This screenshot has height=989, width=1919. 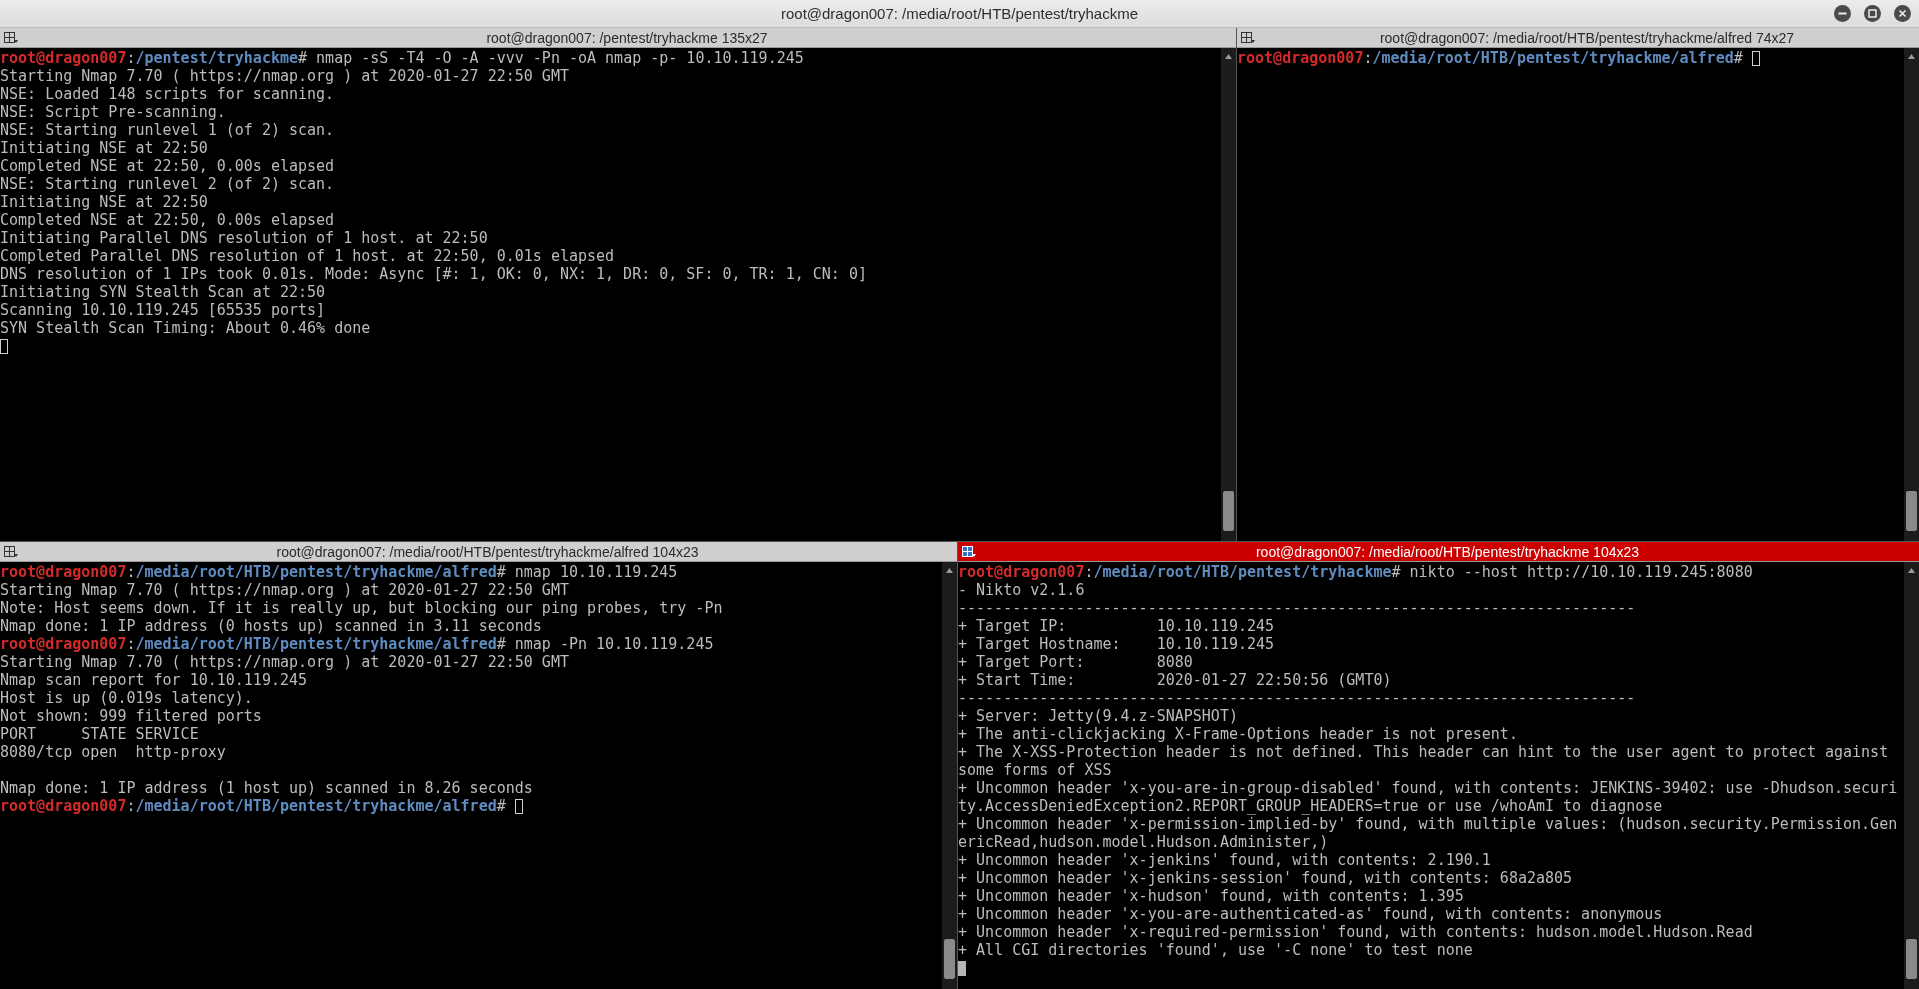 What do you see at coordinates (1423, 752) in the screenshot?
I see `output-line: + The X-XSS-Protection header is not defined. This header can hint to the user agent to protect against` at bounding box center [1423, 752].